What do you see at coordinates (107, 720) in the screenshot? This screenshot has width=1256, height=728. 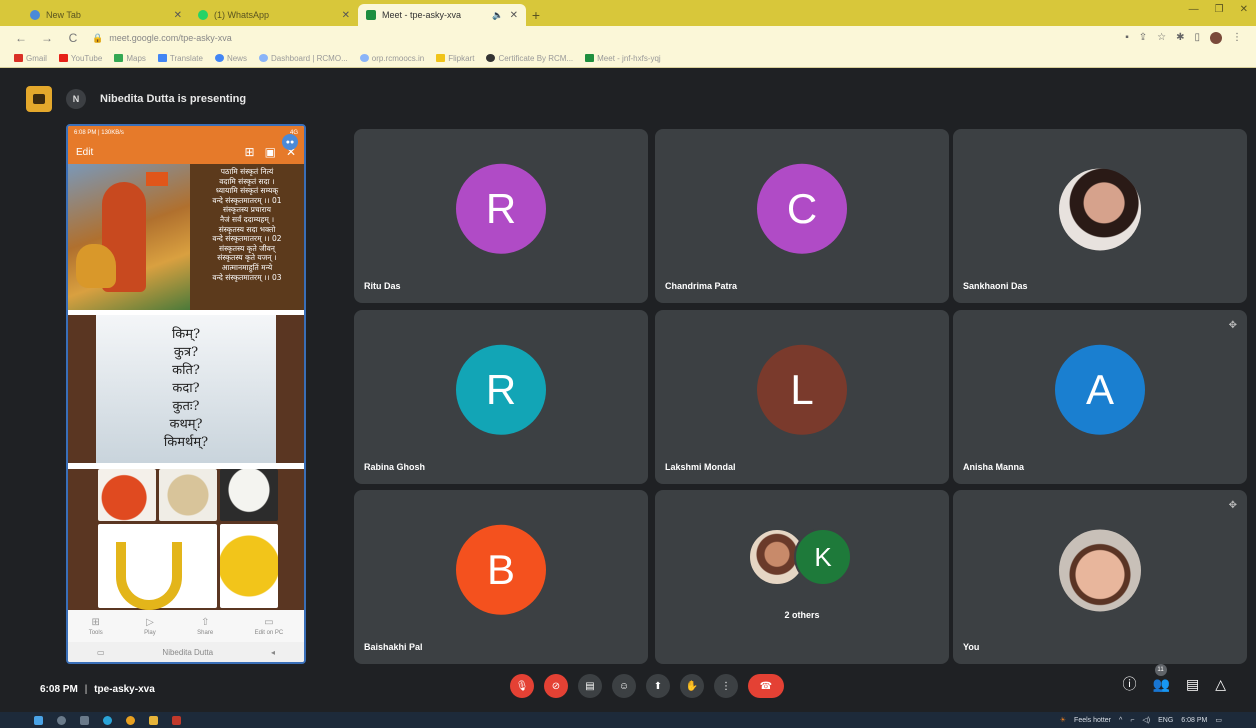 I see `edge-icon` at bounding box center [107, 720].